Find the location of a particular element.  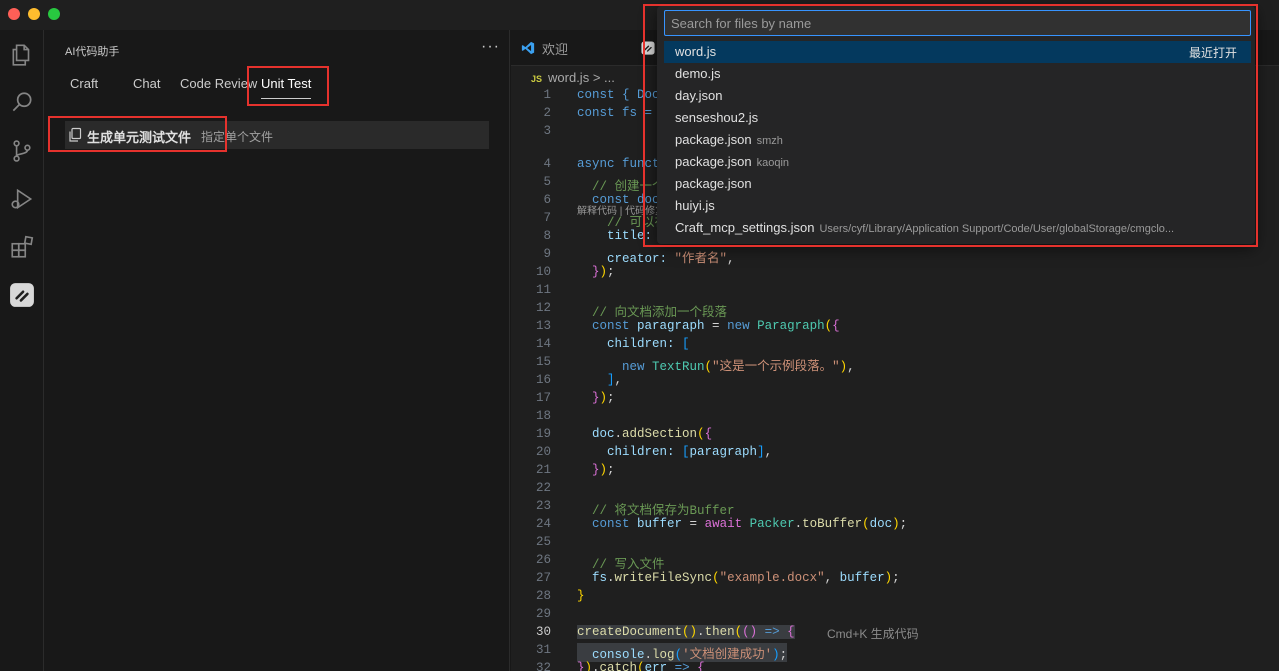

line-number: 31 is located at coordinates (543, 650).